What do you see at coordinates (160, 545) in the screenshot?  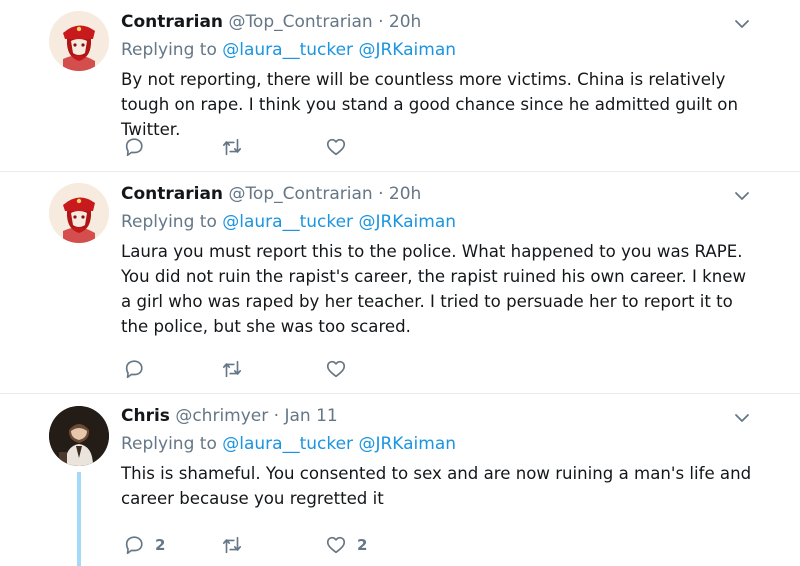 I see `reply-count: 2` at bounding box center [160, 545].